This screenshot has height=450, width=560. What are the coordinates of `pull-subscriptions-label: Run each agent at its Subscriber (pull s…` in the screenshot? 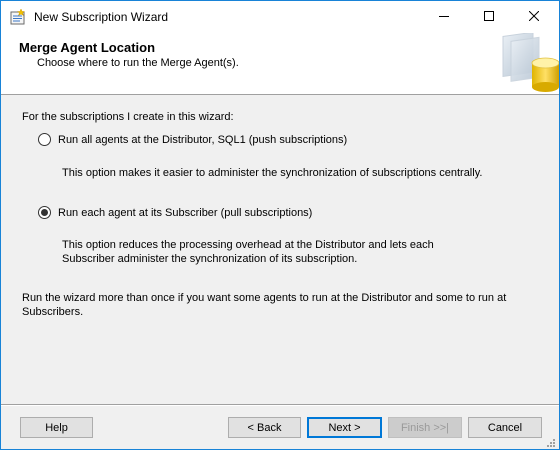 It's located at (185, 213).